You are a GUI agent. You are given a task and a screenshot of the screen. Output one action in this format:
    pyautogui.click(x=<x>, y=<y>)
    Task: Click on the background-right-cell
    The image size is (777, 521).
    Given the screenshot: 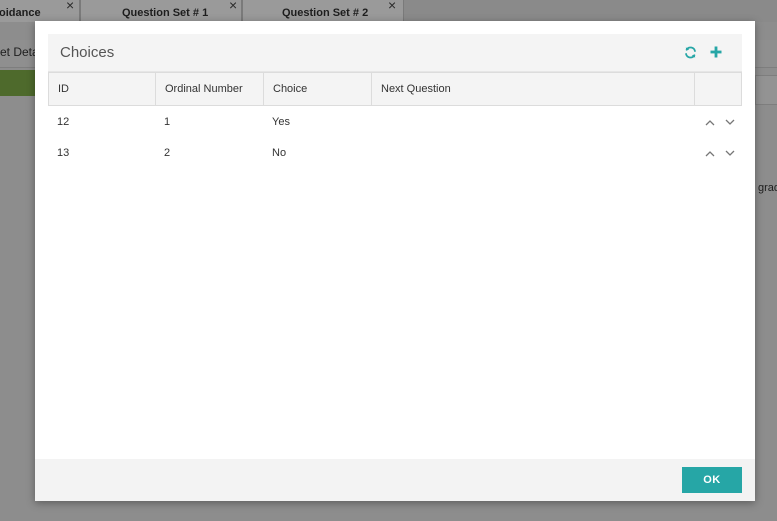 What is the action you would take?
    pyautogui.click(x=766, y=90)
    